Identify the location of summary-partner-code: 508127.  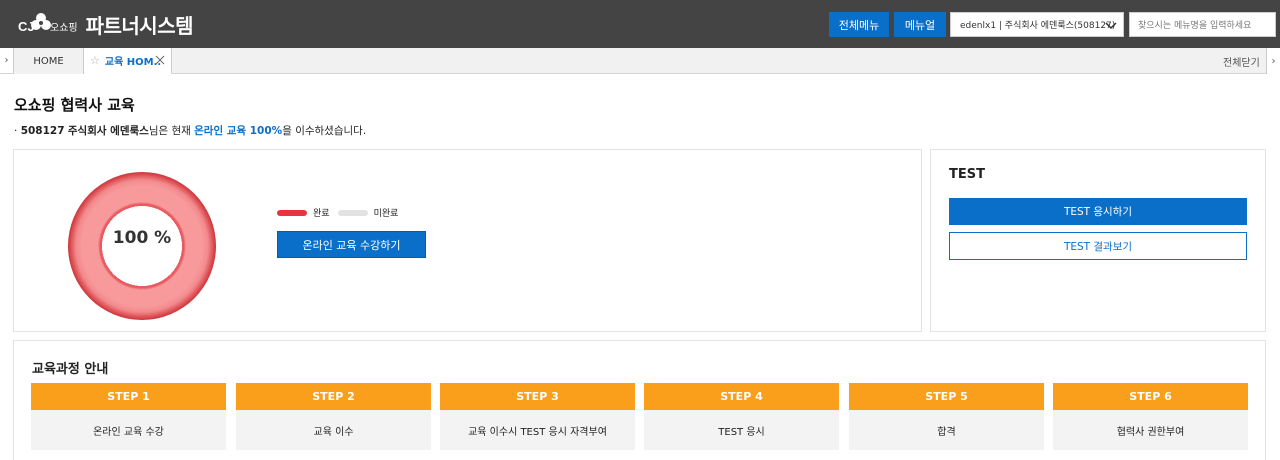
(42, 131).